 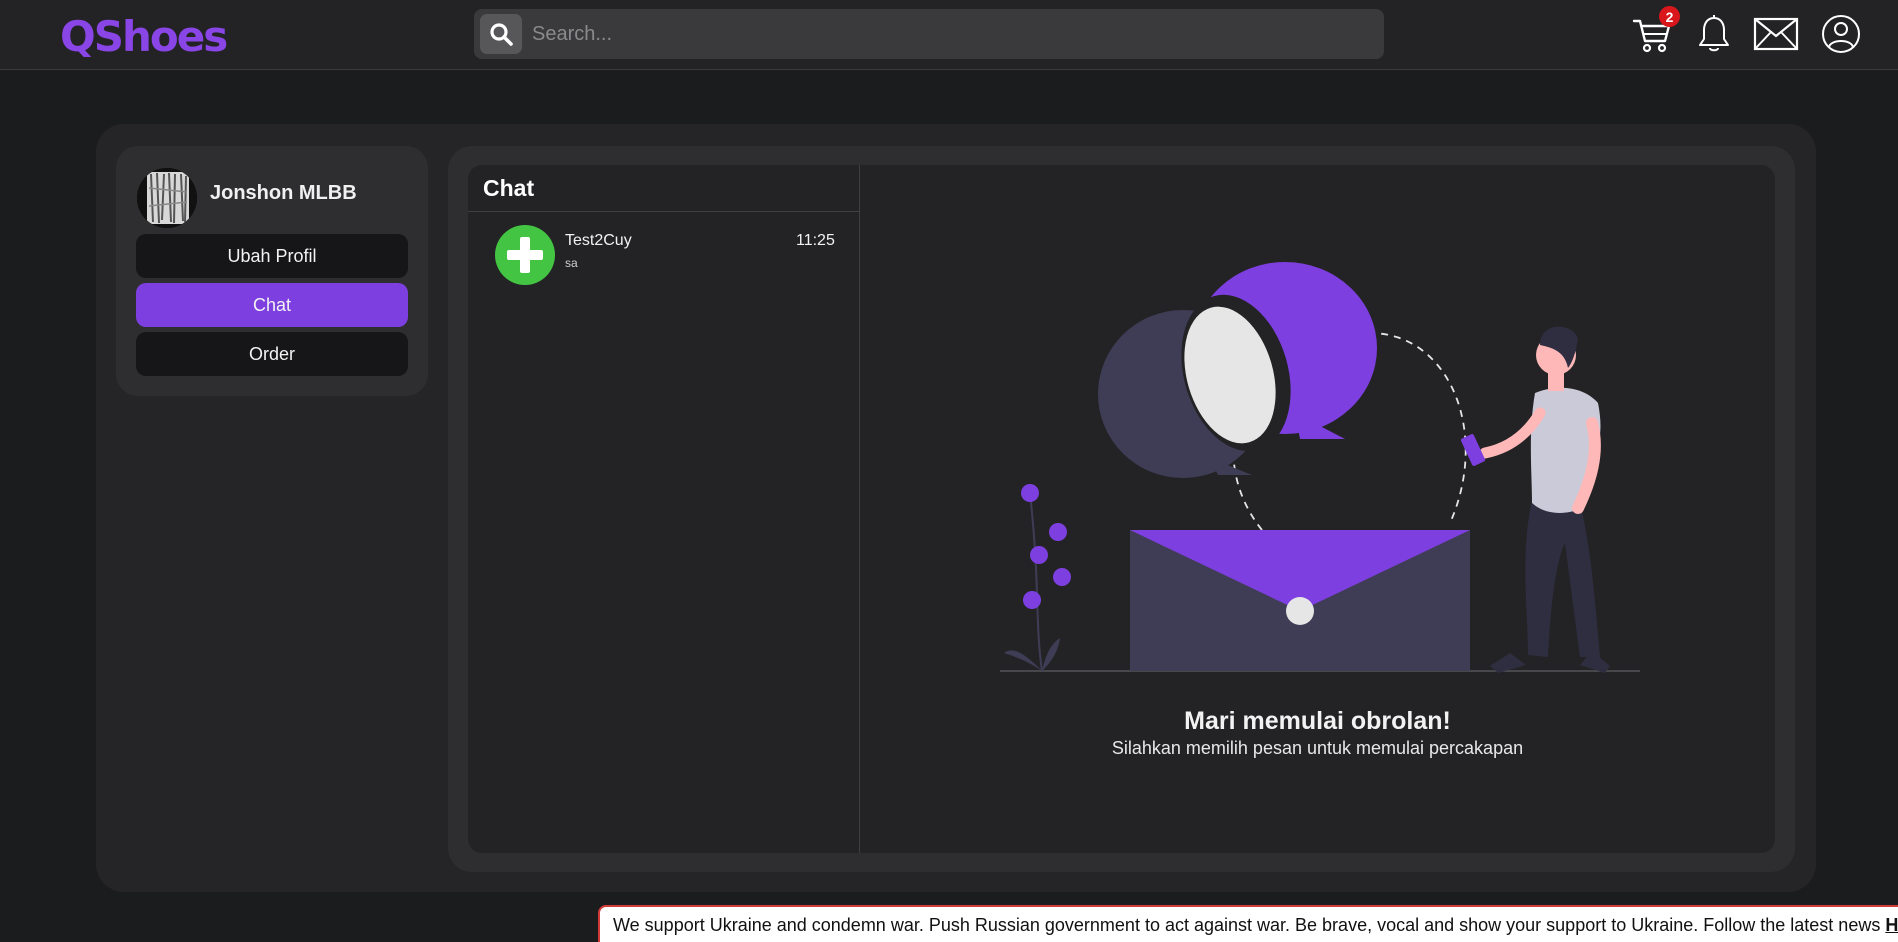 I want to click on search-input, so click(x=952, y=34).